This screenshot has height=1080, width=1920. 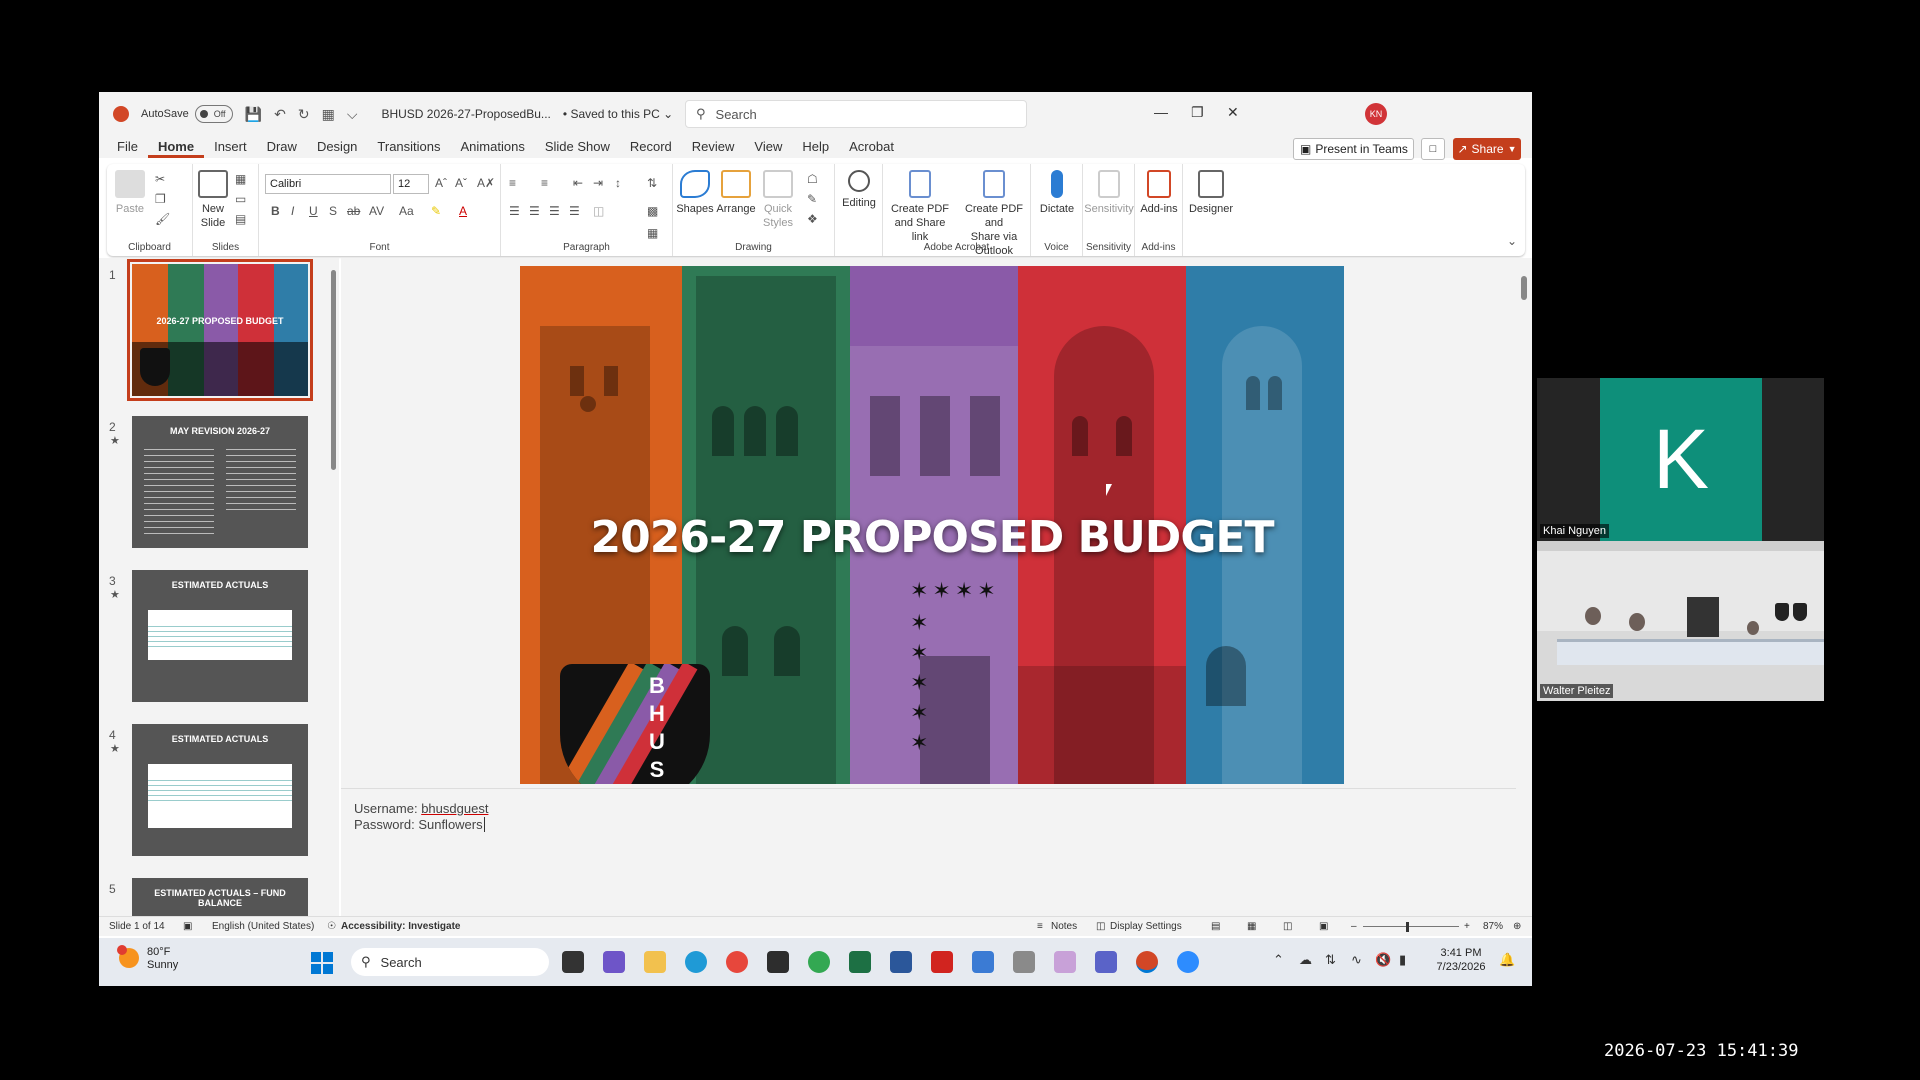 I want to click on tab-acrobat: Acrobat, so click(x=871, y=147).